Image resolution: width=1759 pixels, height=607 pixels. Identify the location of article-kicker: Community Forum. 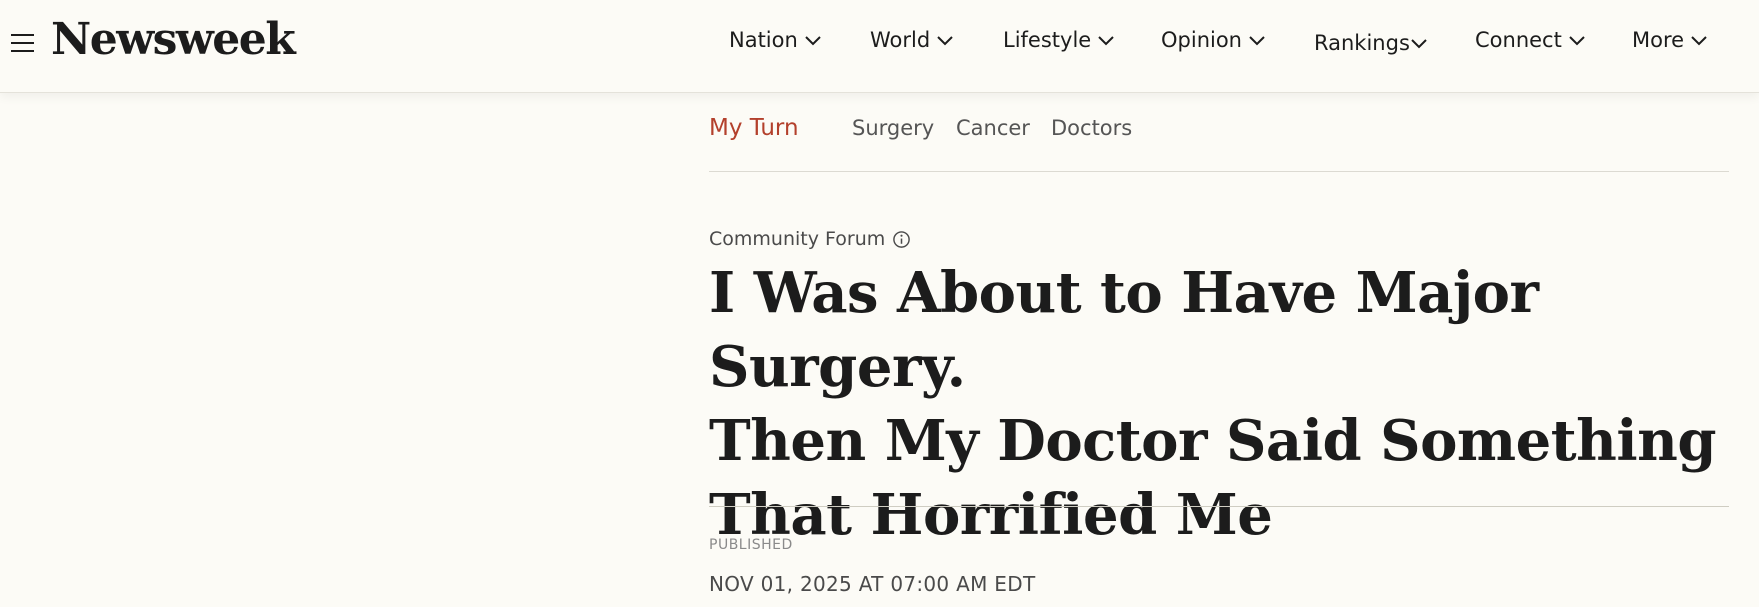
(810, 239).